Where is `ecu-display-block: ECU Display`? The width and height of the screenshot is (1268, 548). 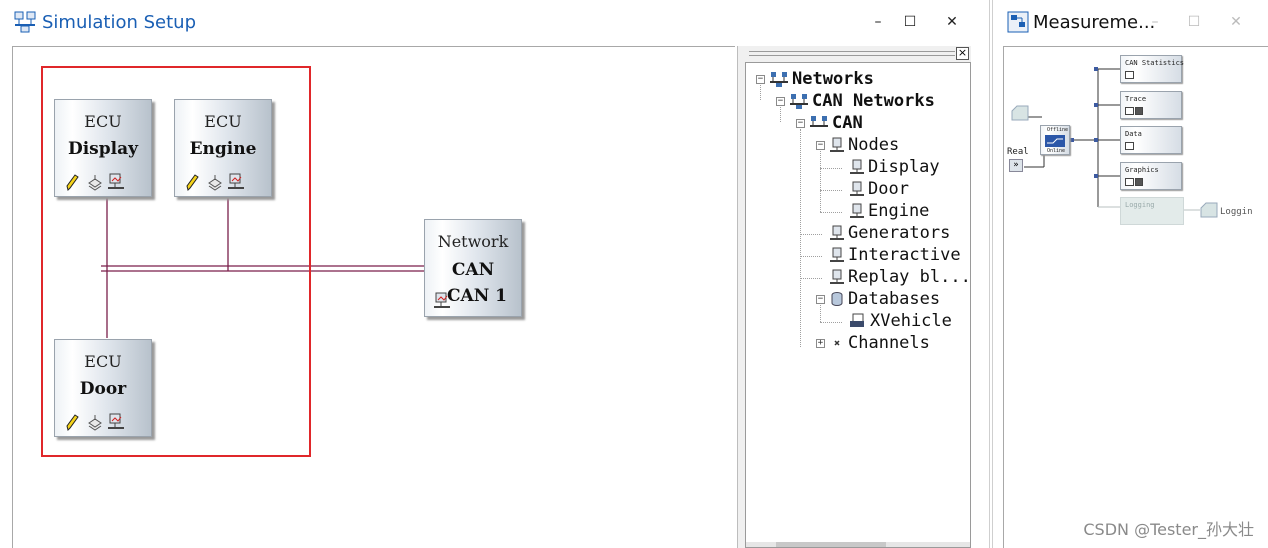
ecu-display-block: ECU Display is located at coordinates (103, 148).